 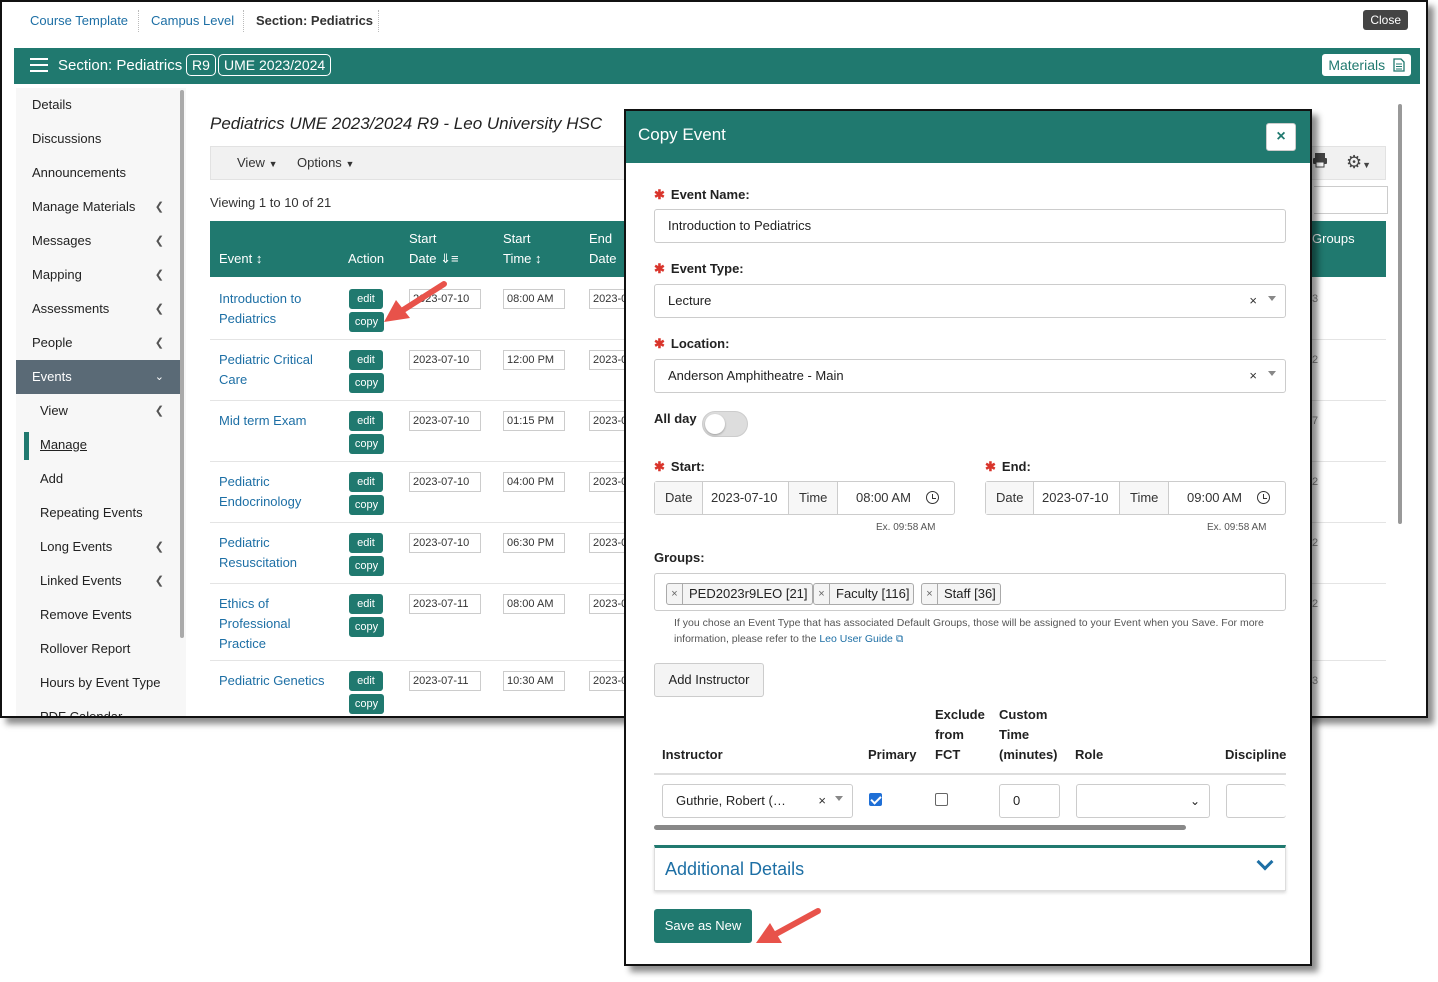 What do you see at coordinates (861, 639) in the screenshot?
I see `user-guide-link: Leo User Guide ⧉` at bounding box center [861, 639].